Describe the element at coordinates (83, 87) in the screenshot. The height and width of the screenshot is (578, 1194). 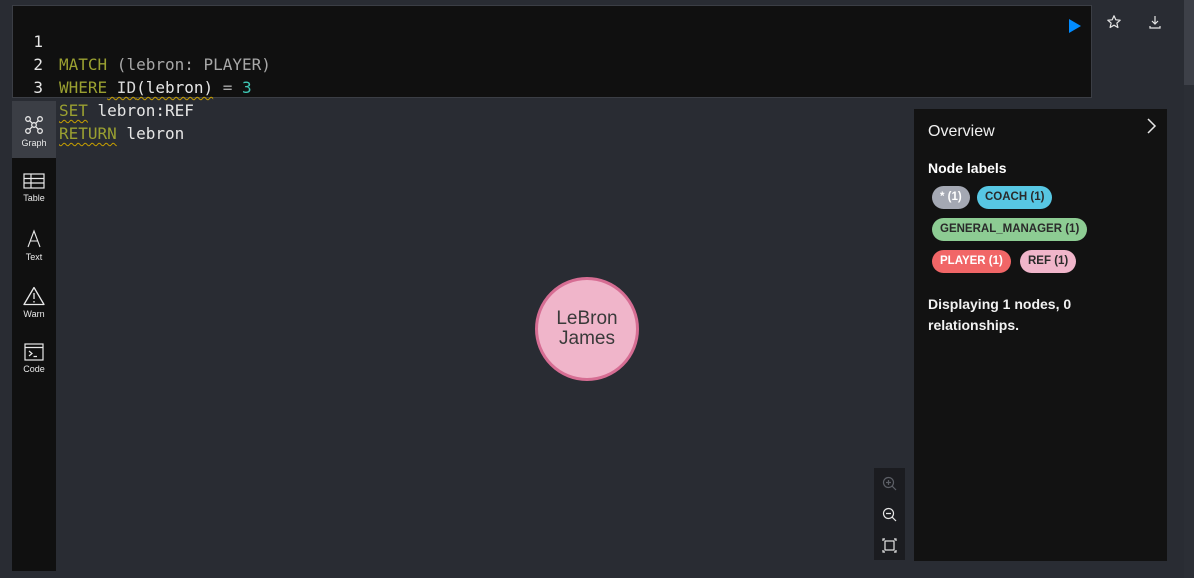
I see `keyword: WHERE` at that location.